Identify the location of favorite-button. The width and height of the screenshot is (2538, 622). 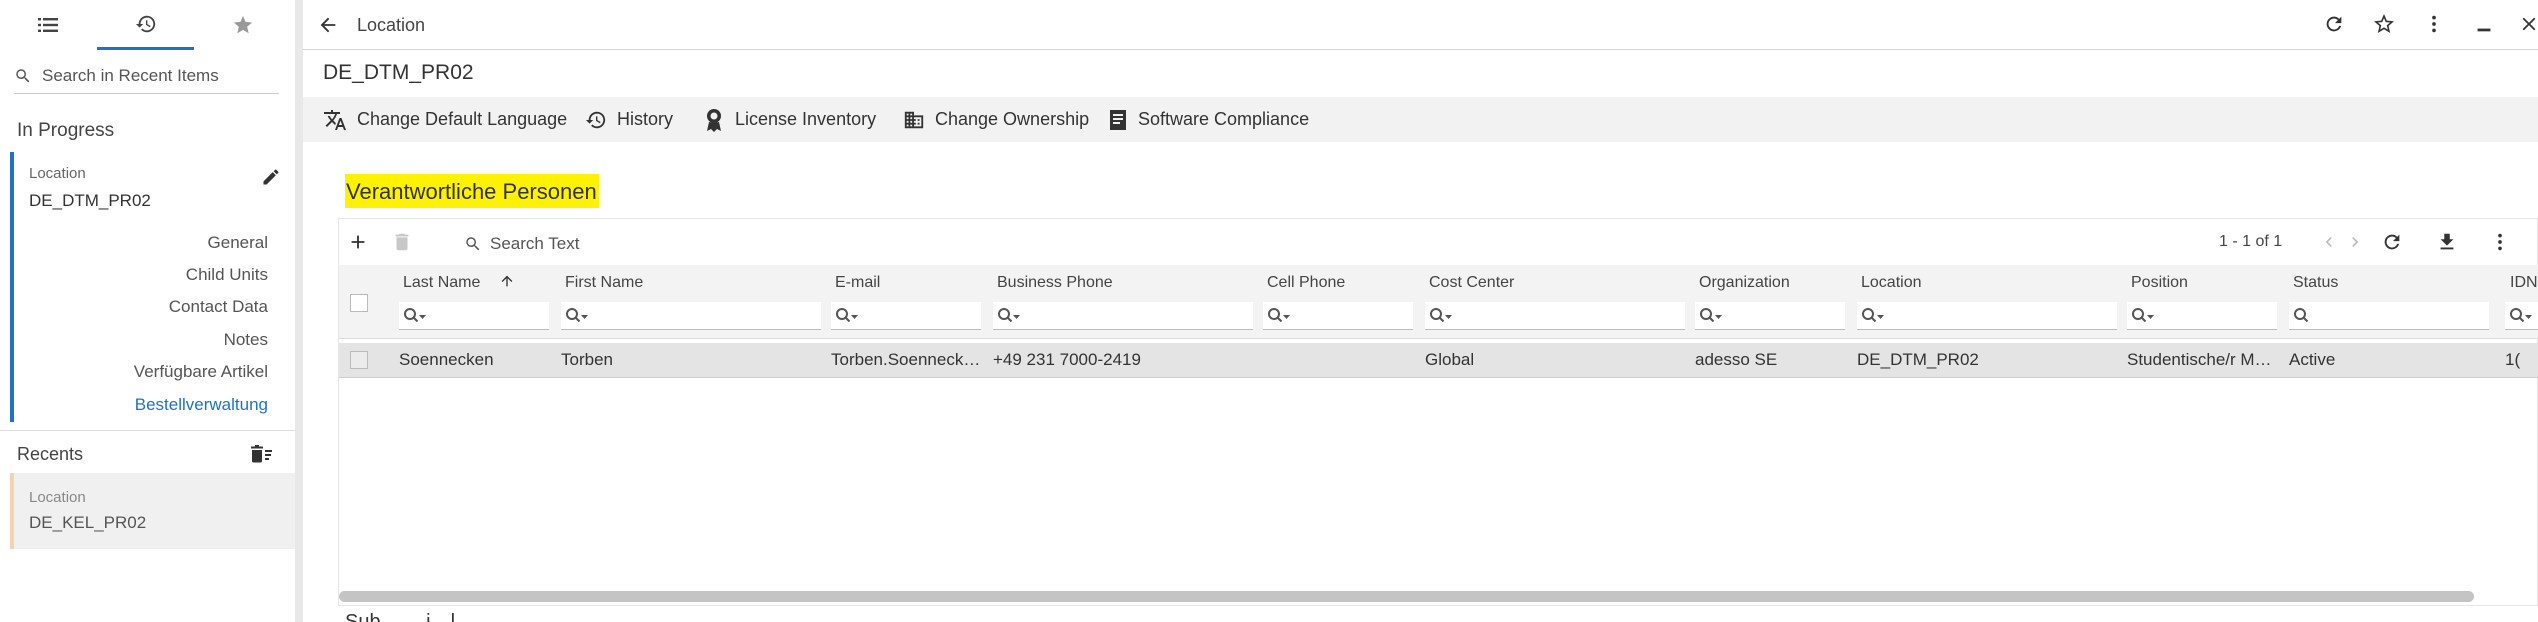
(2384, 24).